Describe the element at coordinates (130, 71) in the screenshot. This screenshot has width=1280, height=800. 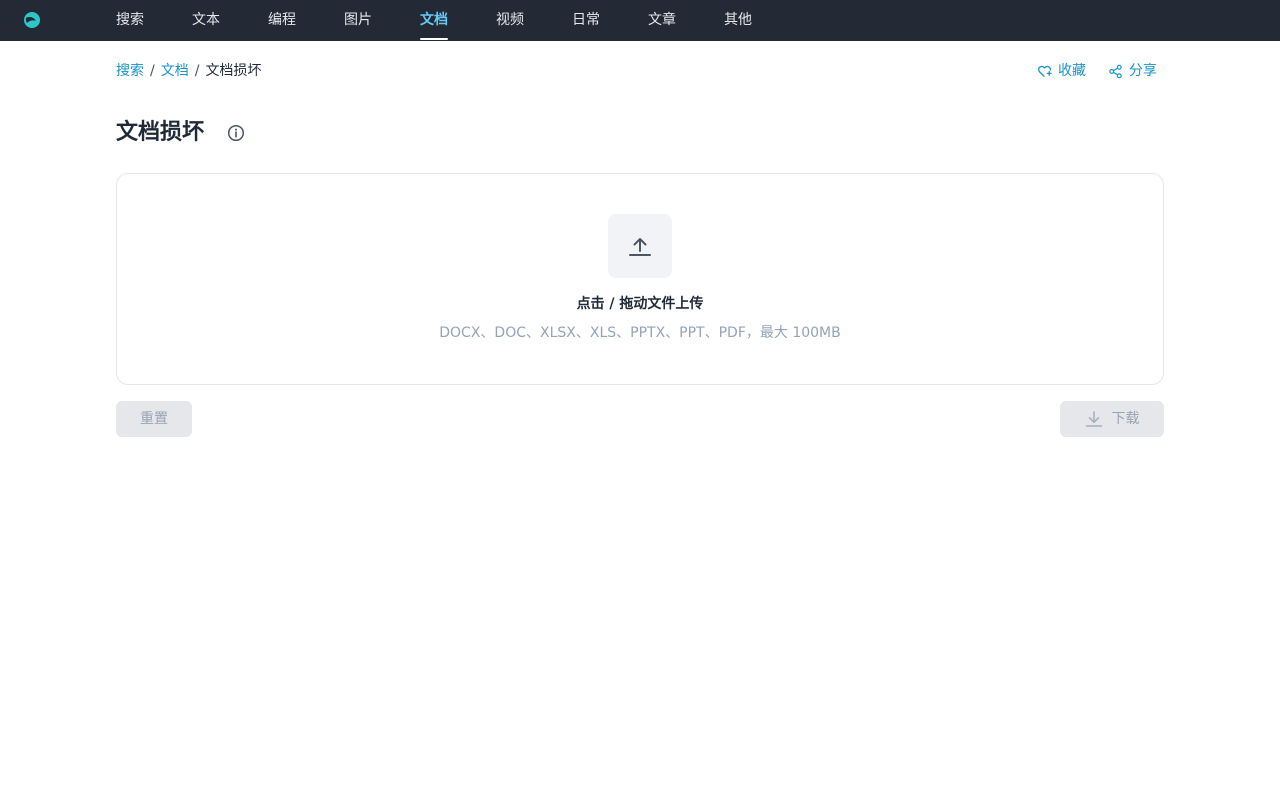
I see `breadcrumb-link-search: 搜索` at that location.